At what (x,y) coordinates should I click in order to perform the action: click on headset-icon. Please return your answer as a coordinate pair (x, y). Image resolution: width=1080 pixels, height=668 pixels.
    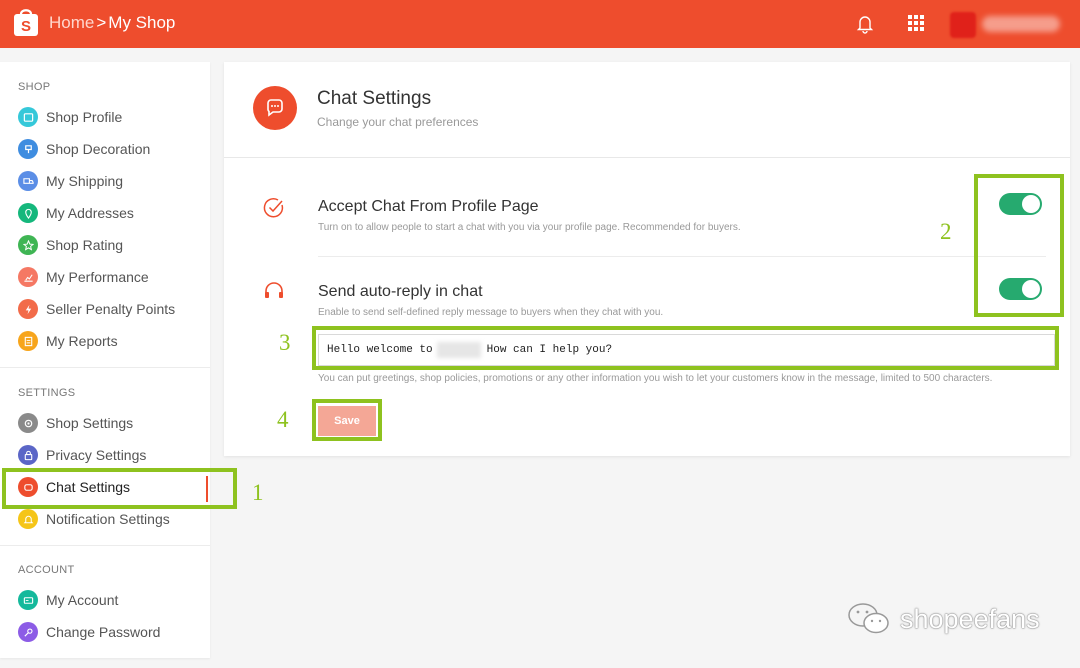
    Looking at the image, I should click on (274, 290).